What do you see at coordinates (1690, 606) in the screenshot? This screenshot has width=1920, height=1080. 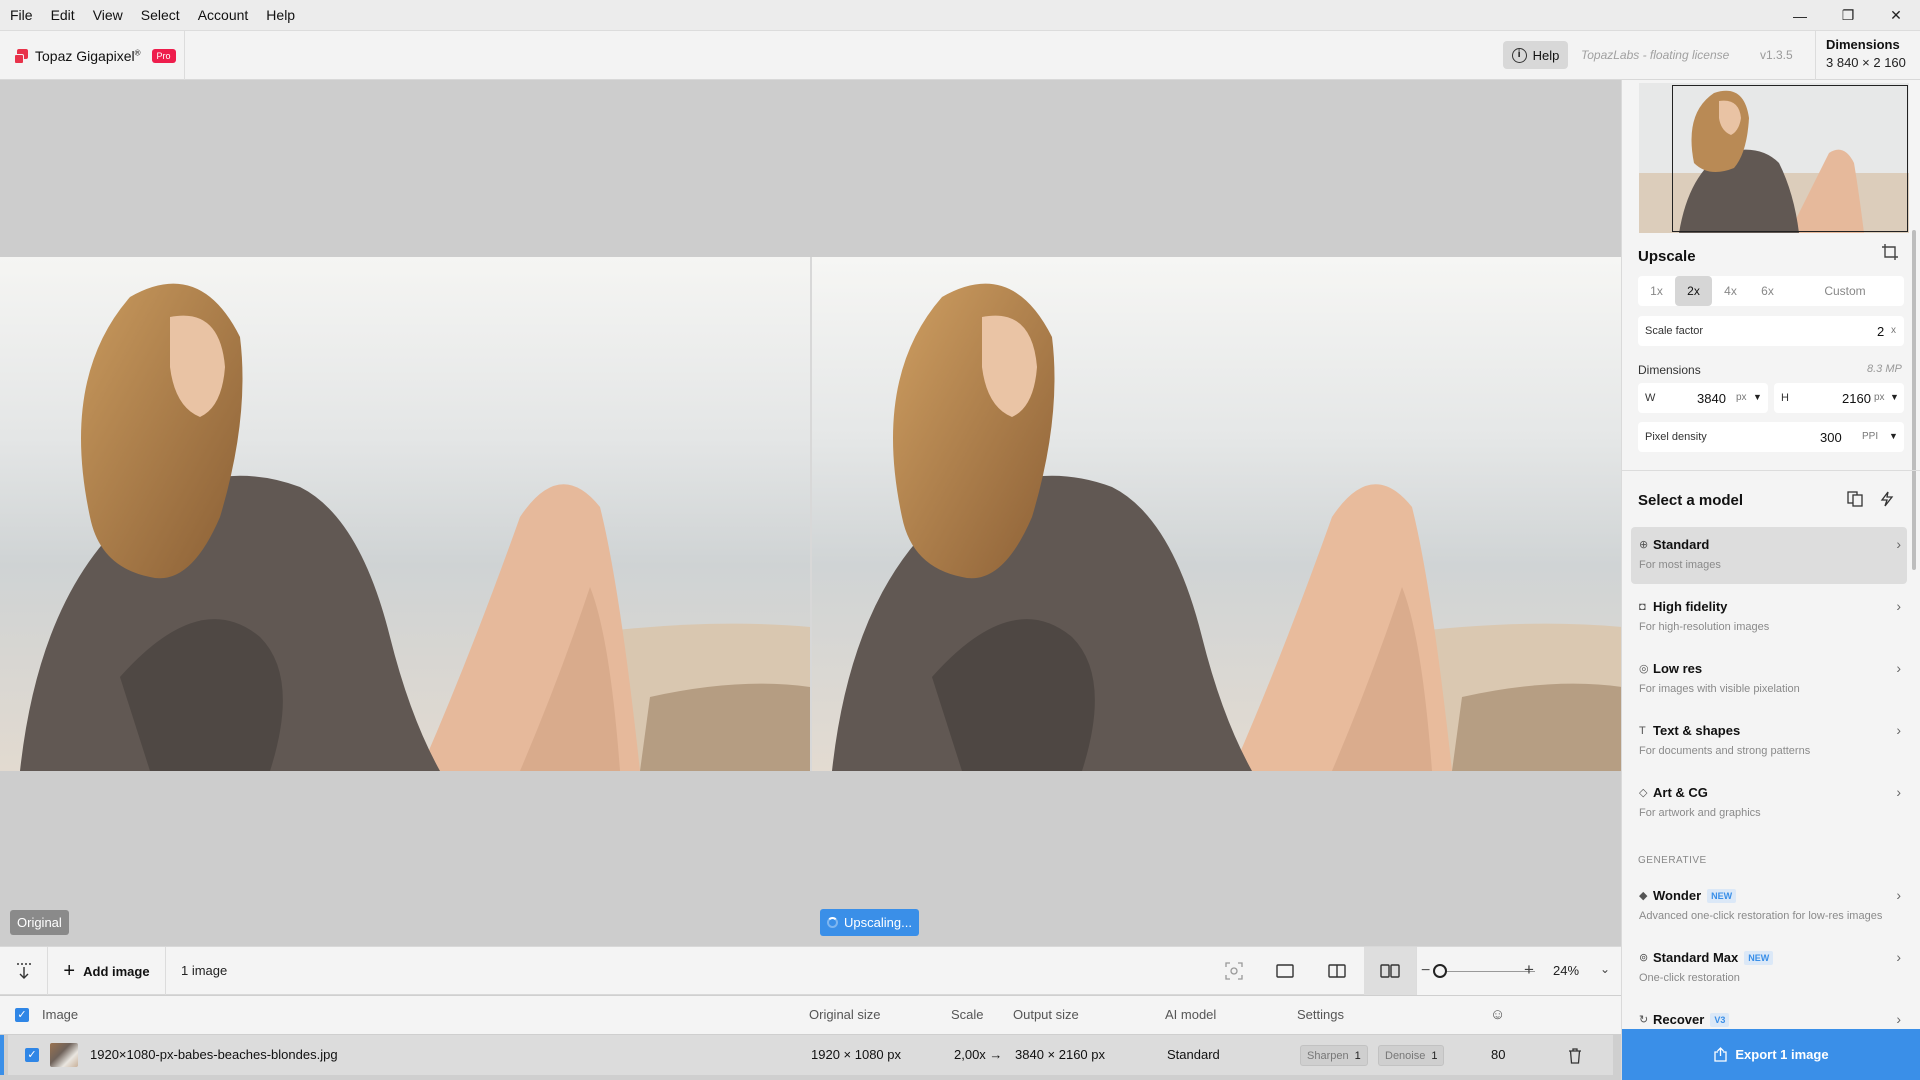 I see `model-name: High fidelity` at bounding box center [1690, 606].